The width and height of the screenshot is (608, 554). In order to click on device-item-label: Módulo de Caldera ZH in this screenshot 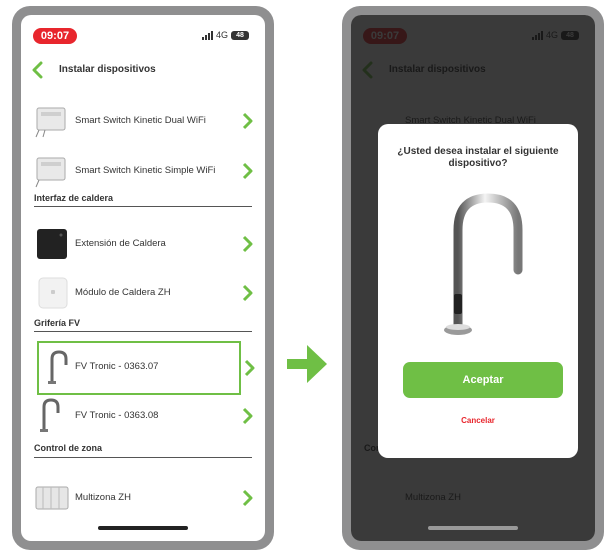, I will do `click(123, 292)`.